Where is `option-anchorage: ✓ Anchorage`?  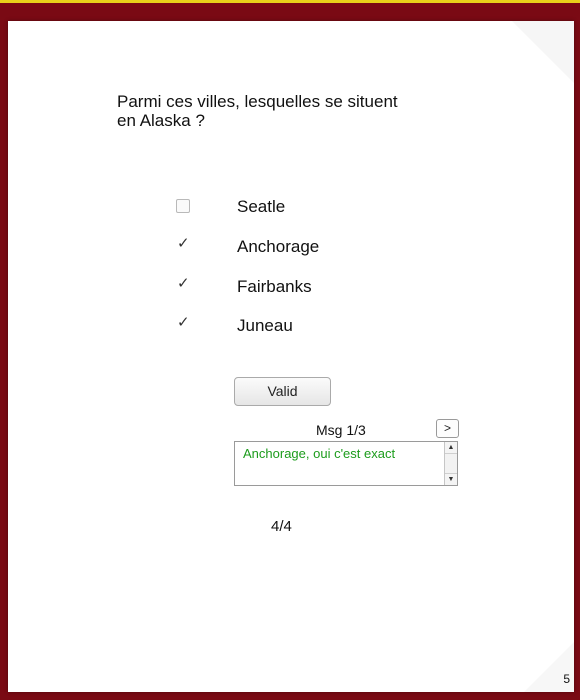
option-anchorage: ✓ Anchorage is located at coordinates (286, 247).